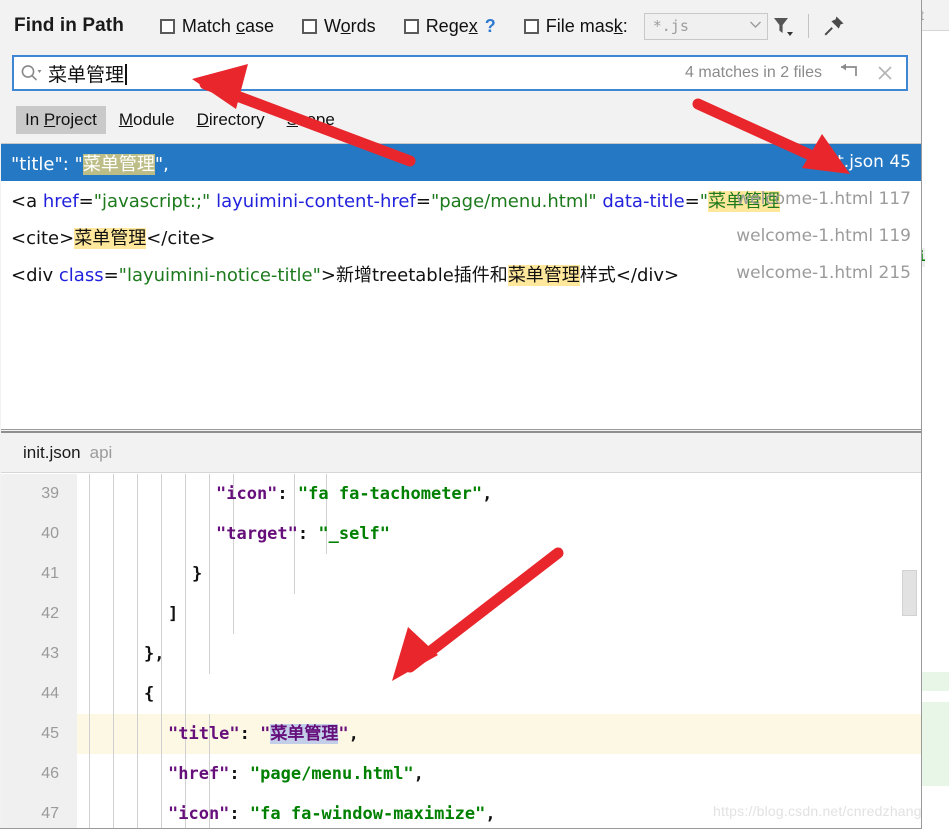  Describe the element at coordinates (461, 236) in the screenshot. I see `result-row: <cite>菜单管理</cite> welcome-1.html 119` at that location.